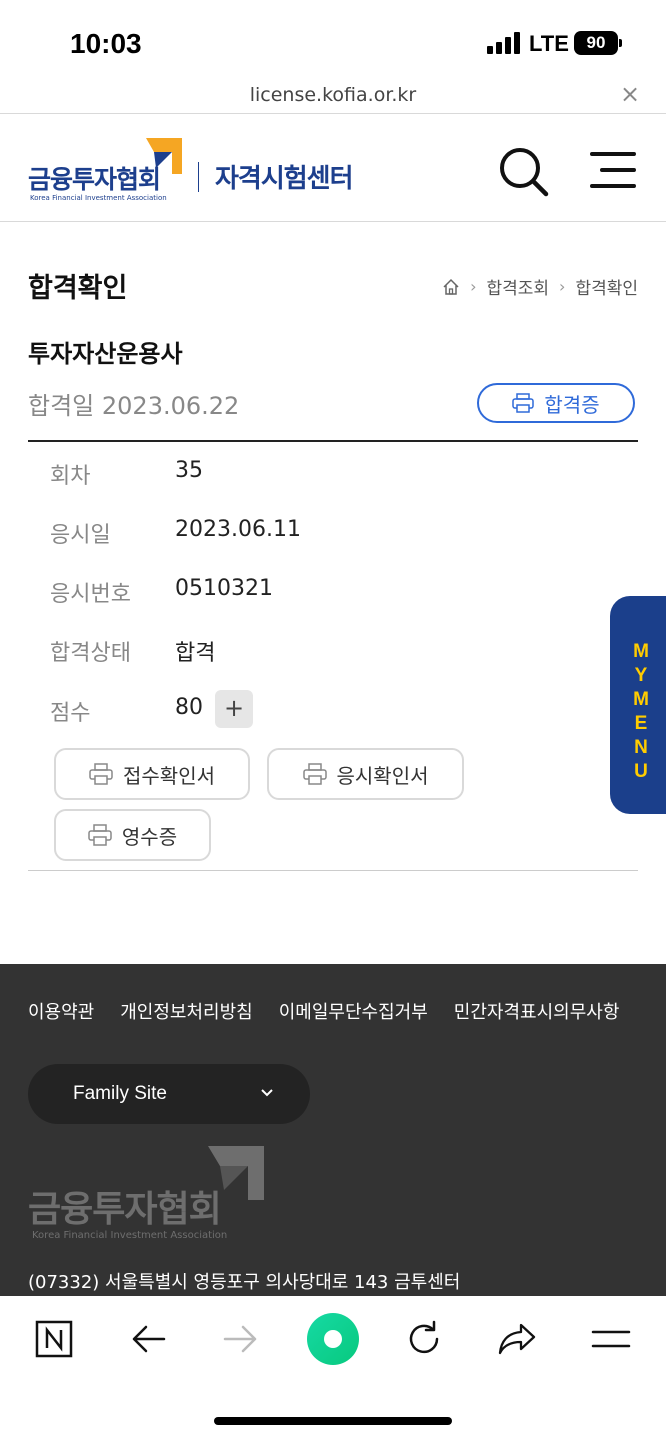 This screenshot has height=1440, width=666. I want to click on score-expand-button: +, so click(234, 709).